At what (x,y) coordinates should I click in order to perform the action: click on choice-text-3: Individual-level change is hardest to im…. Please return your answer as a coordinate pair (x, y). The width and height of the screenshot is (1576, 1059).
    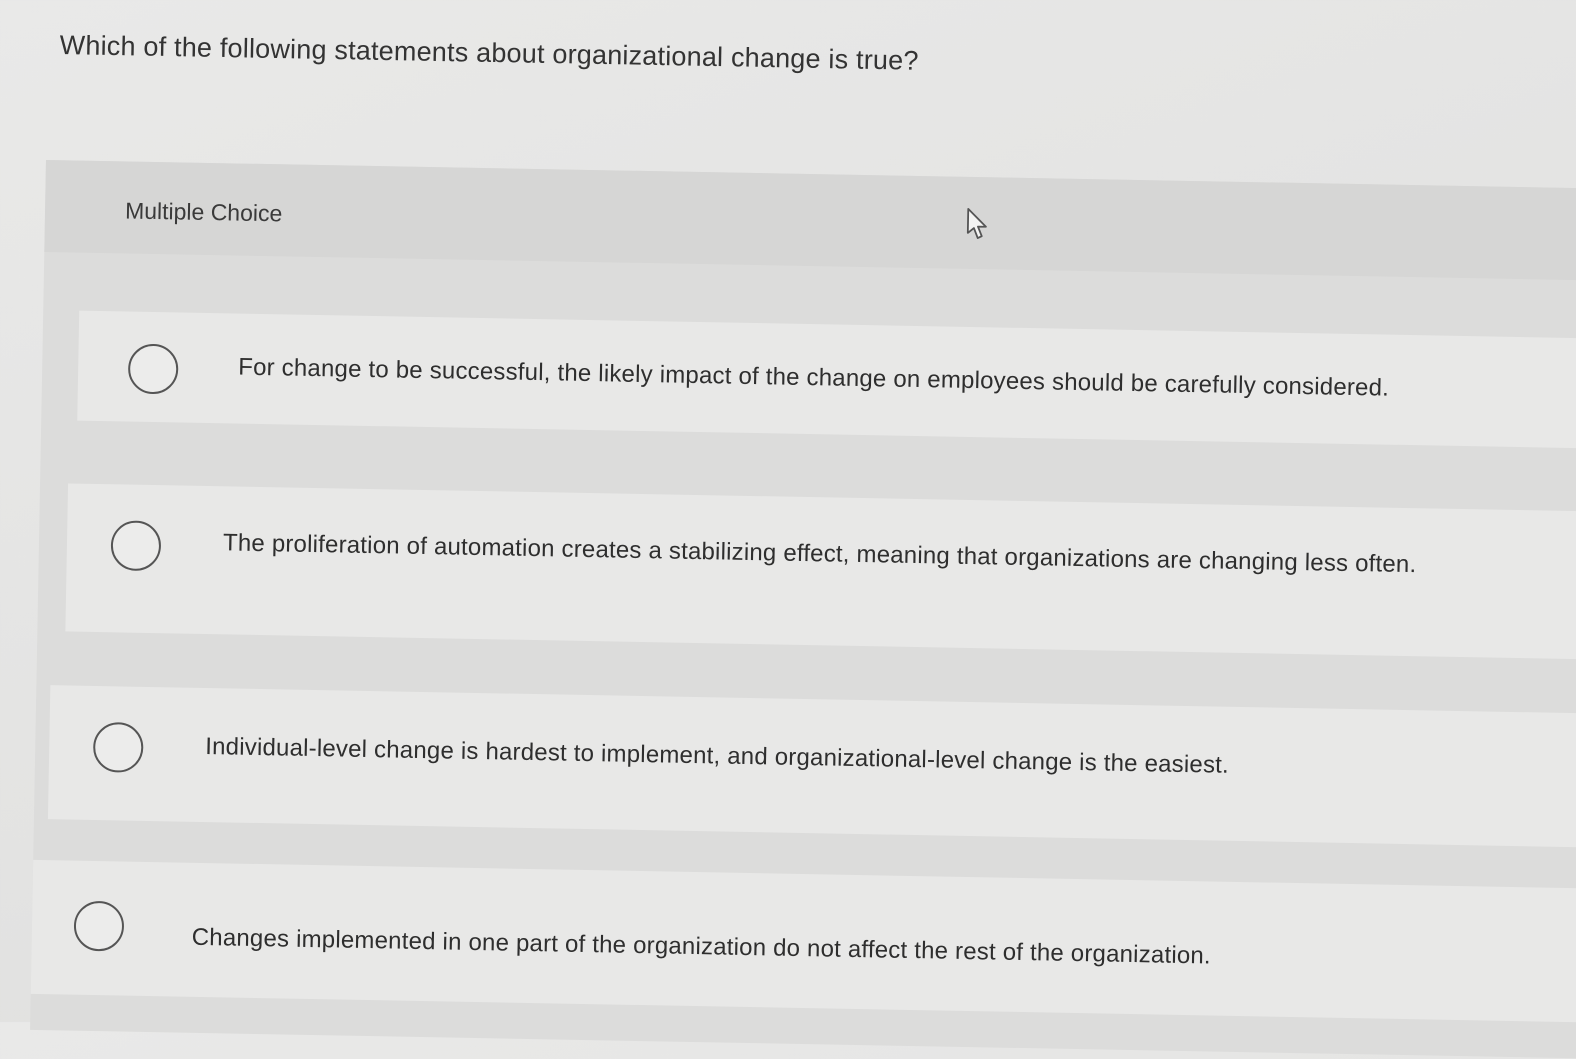
    Looking at the image, I should click on (717, 756).